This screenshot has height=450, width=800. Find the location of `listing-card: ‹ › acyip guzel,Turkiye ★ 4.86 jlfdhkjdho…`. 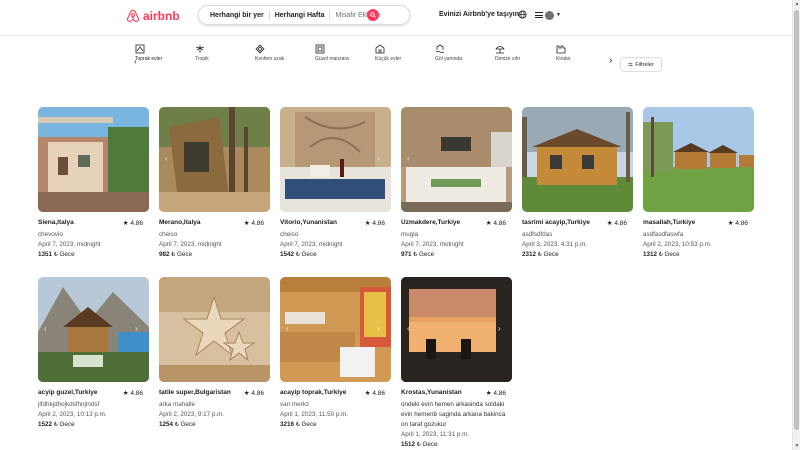

listing-card: ‹ › acyip guzel,Turkiye ★ 4.86 jlfdhkjdho… is located at coordinates (93, 353).